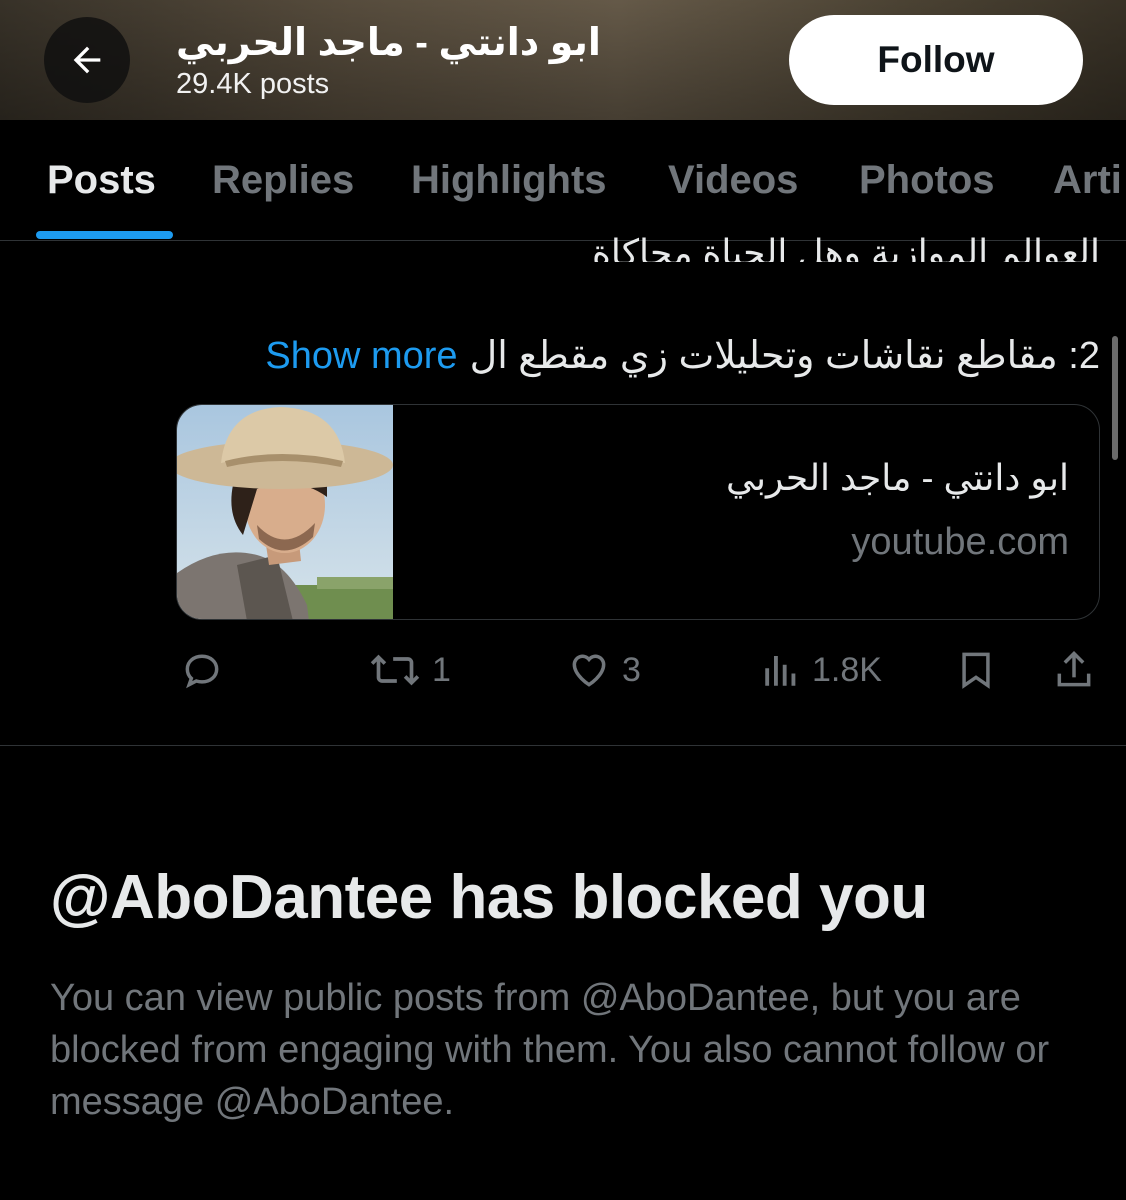 The height and width of the screenshot is (1200, 1126). What do you see at coordinates (388, 43) in the screenshot?
I see `profile-name: ابو دانتي - ماجد الحربي` at bounding box center [388, 43].